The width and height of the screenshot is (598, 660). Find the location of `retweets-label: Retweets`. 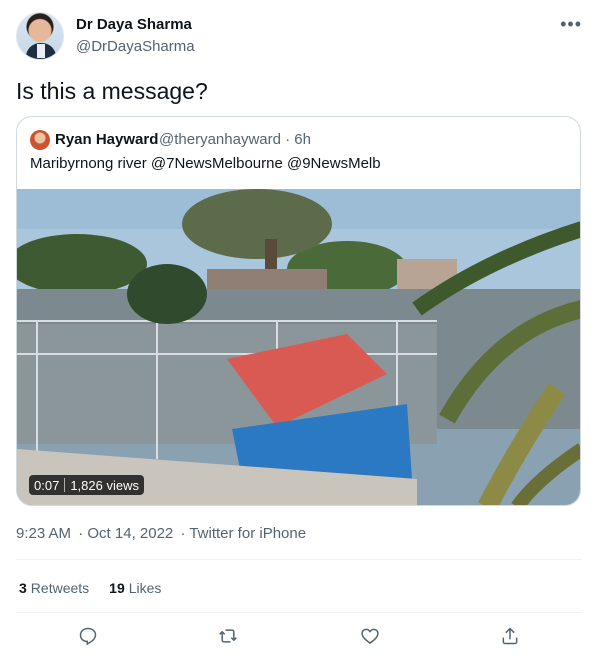

retweets-label: Retweets is located at coordinates (60, 588).